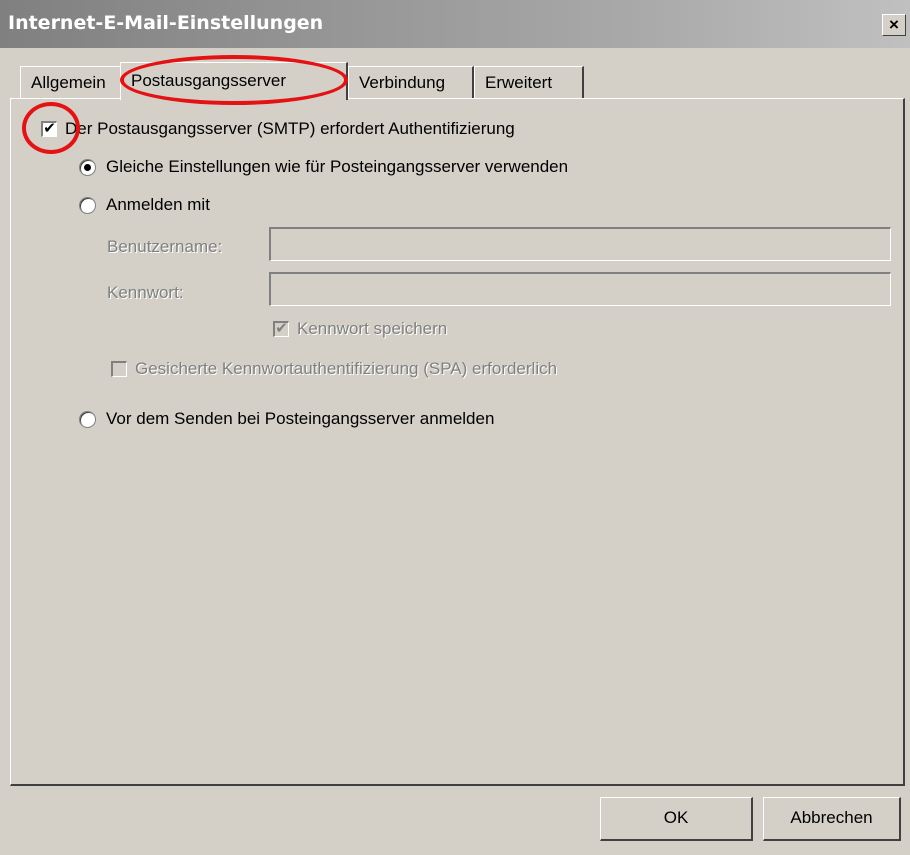 The height and width of the screenshot is (855, 910). I want to click on radio-selected-dot, so click(87, 167).